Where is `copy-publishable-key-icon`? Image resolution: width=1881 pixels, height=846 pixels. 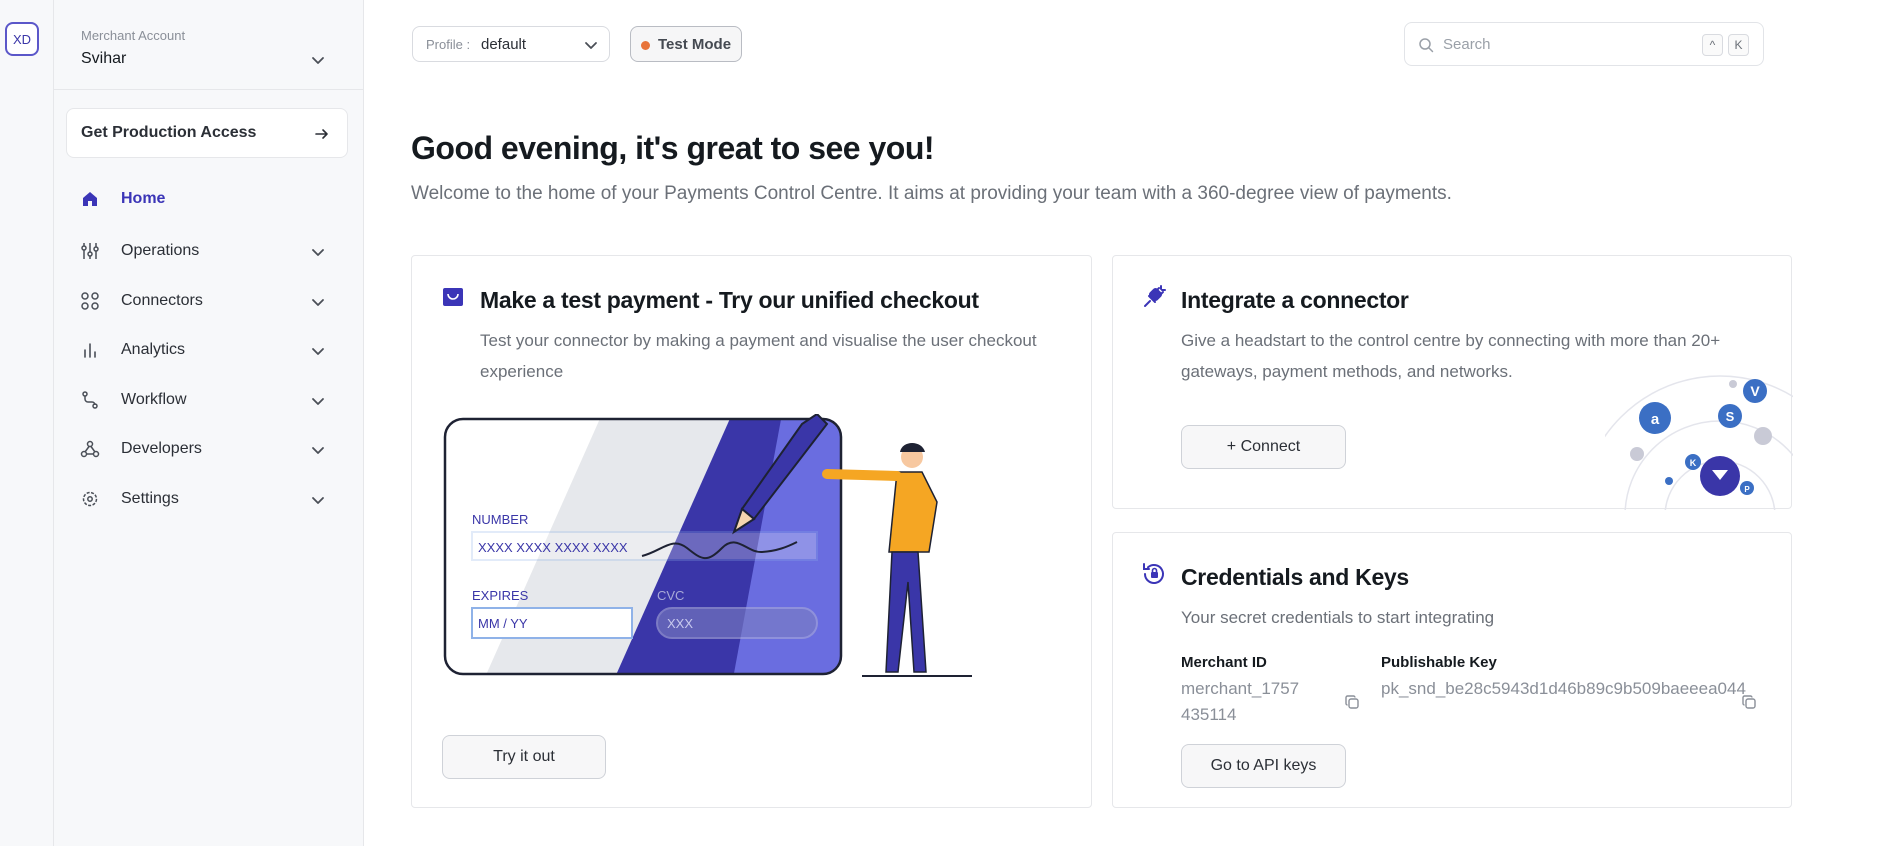 copy-publishable-key-icon is located at coordinates (1749, 702).